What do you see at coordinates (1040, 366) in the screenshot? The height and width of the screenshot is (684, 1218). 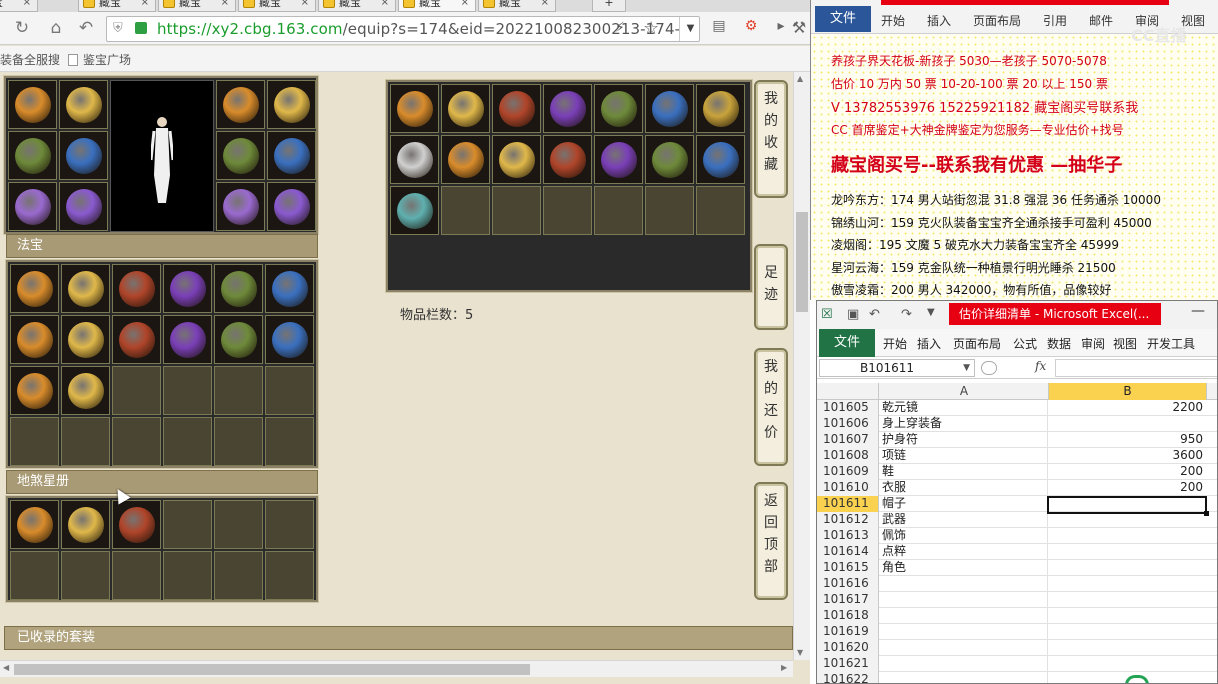 I see `fx-icon: fx` at bounding box center [1040, 366].